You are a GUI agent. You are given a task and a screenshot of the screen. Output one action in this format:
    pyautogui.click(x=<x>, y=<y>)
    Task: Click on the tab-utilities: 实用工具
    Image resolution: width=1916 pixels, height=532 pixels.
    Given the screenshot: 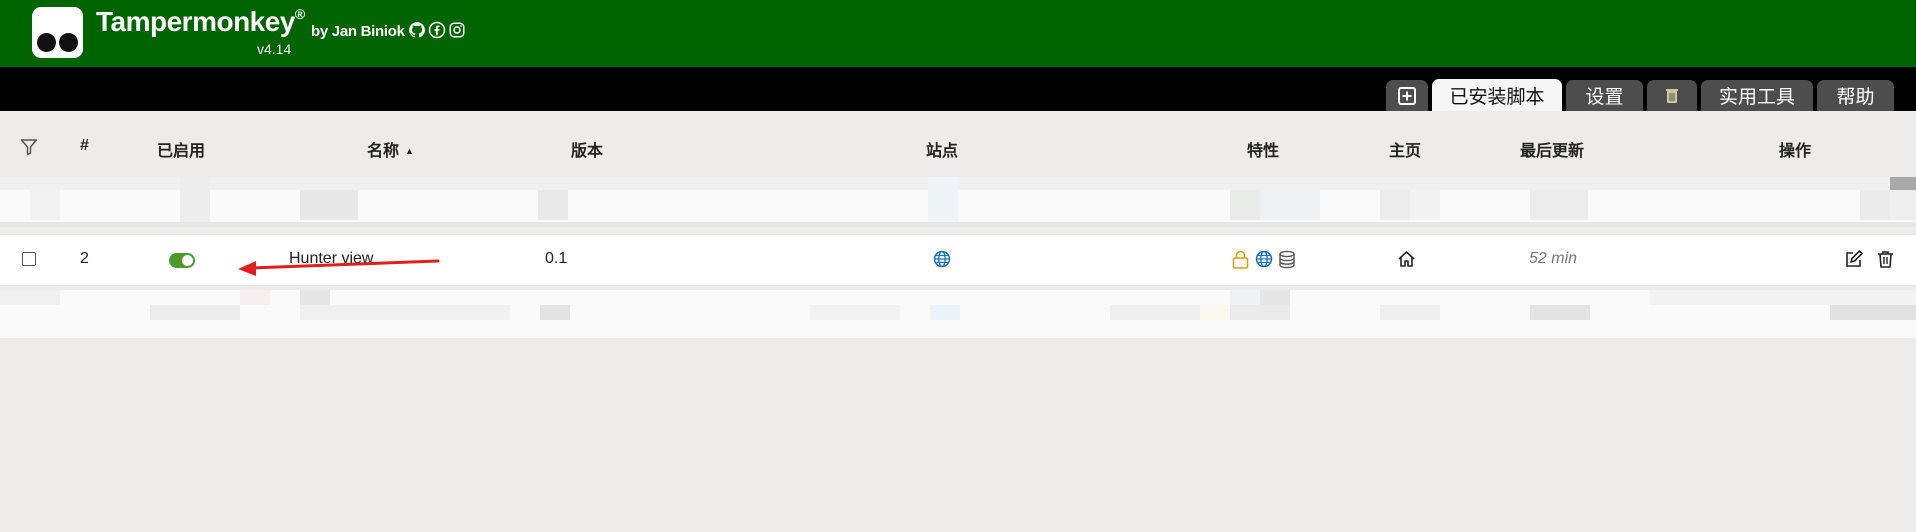 What is the action you would take?
    pyautogui.click(x=1757, y=95)
    